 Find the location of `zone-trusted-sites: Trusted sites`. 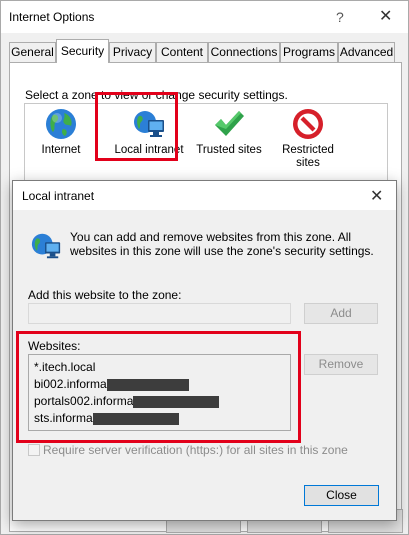

zone-trusted-sites: Trusted sites is located at coordinates (229, 130).